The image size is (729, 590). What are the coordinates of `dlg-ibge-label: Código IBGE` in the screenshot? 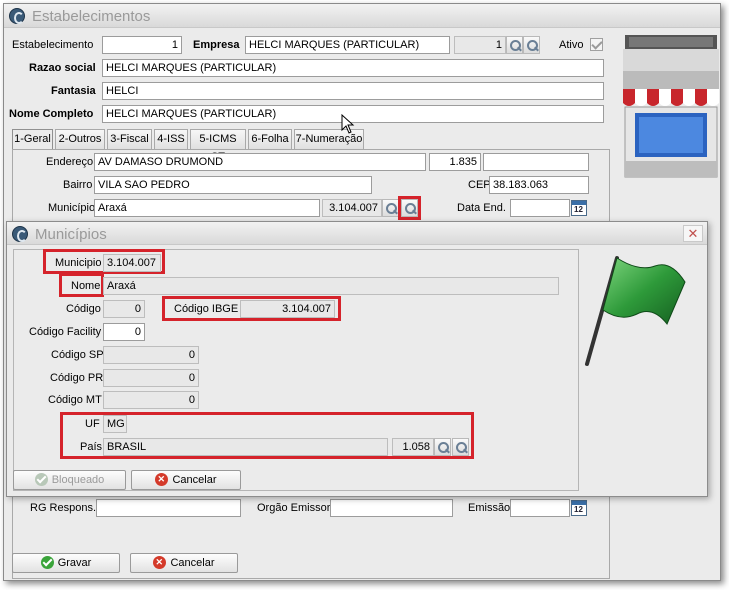 It's located at (206, 309).